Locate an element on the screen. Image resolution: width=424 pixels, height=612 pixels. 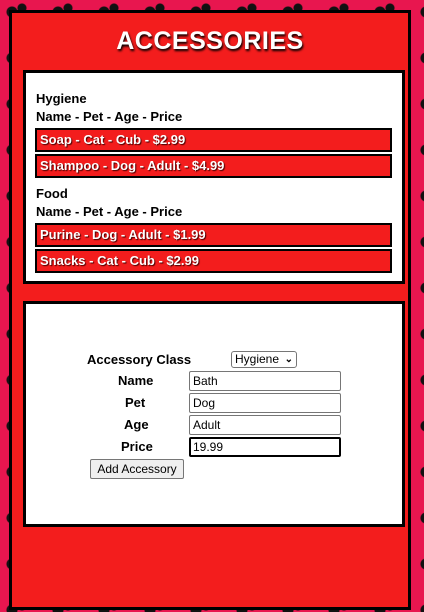
list-item: Purine - Dog - Adult - $1.99 is located at coordinates (213, 235).